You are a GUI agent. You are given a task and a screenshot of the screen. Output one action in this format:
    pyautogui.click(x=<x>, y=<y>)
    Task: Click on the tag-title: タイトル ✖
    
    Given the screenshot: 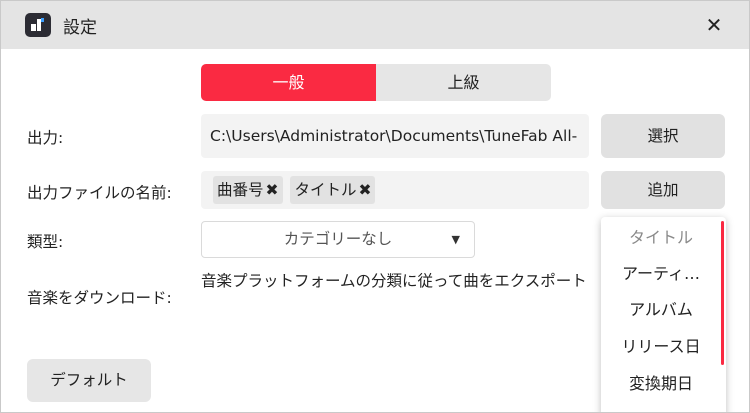 What is the action you would take?
    pyautogui.click(x=333, y=190)
    